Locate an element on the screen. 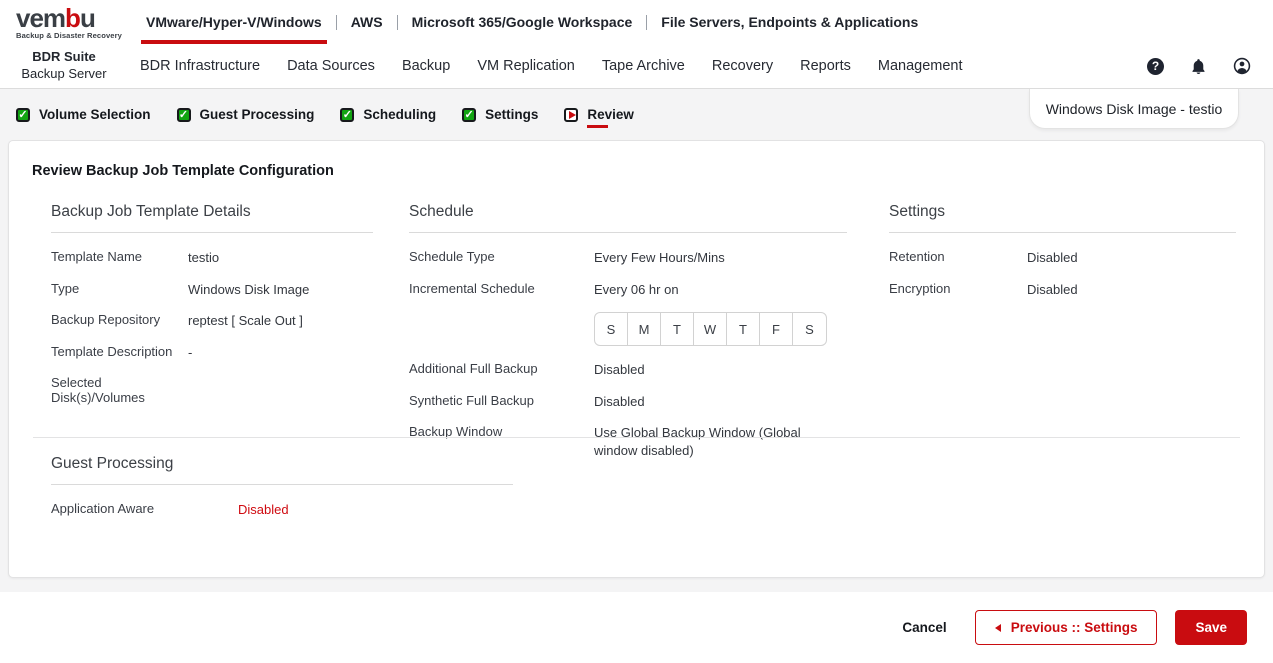 The image size is (1273, 663). detail-row-backup-repository: Backup Repository reptest [ Scale Out ] is located at coordinates (212, 321).